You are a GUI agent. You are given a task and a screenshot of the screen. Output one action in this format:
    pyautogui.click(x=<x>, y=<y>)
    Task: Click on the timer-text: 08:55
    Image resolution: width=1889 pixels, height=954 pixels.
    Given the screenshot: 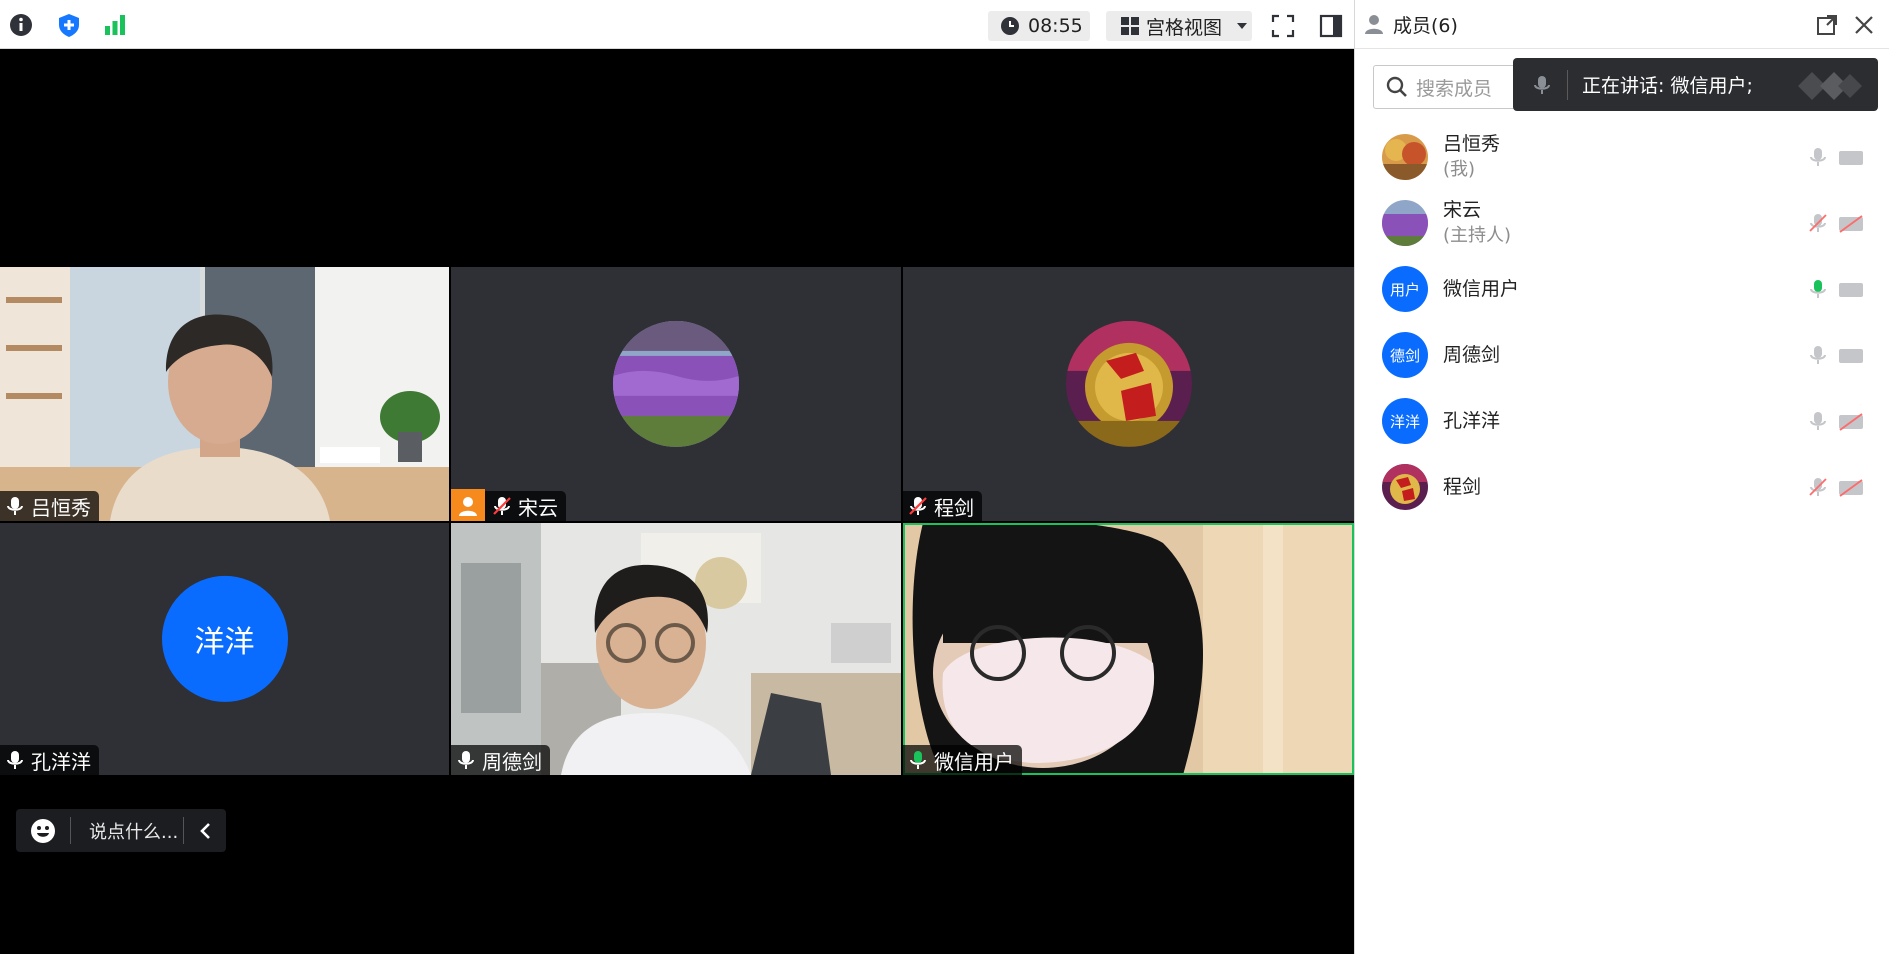 What is the action you would take?
    pyautogui.click(x=1055, y=26)
    